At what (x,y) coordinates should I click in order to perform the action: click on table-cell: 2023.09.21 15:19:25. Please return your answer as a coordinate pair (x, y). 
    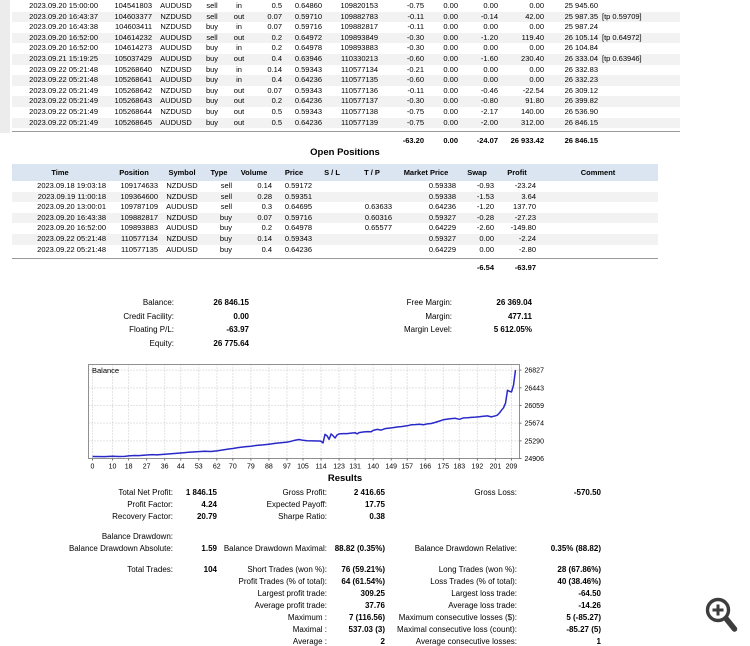
    Looking at the image, I should click on (63, 58).